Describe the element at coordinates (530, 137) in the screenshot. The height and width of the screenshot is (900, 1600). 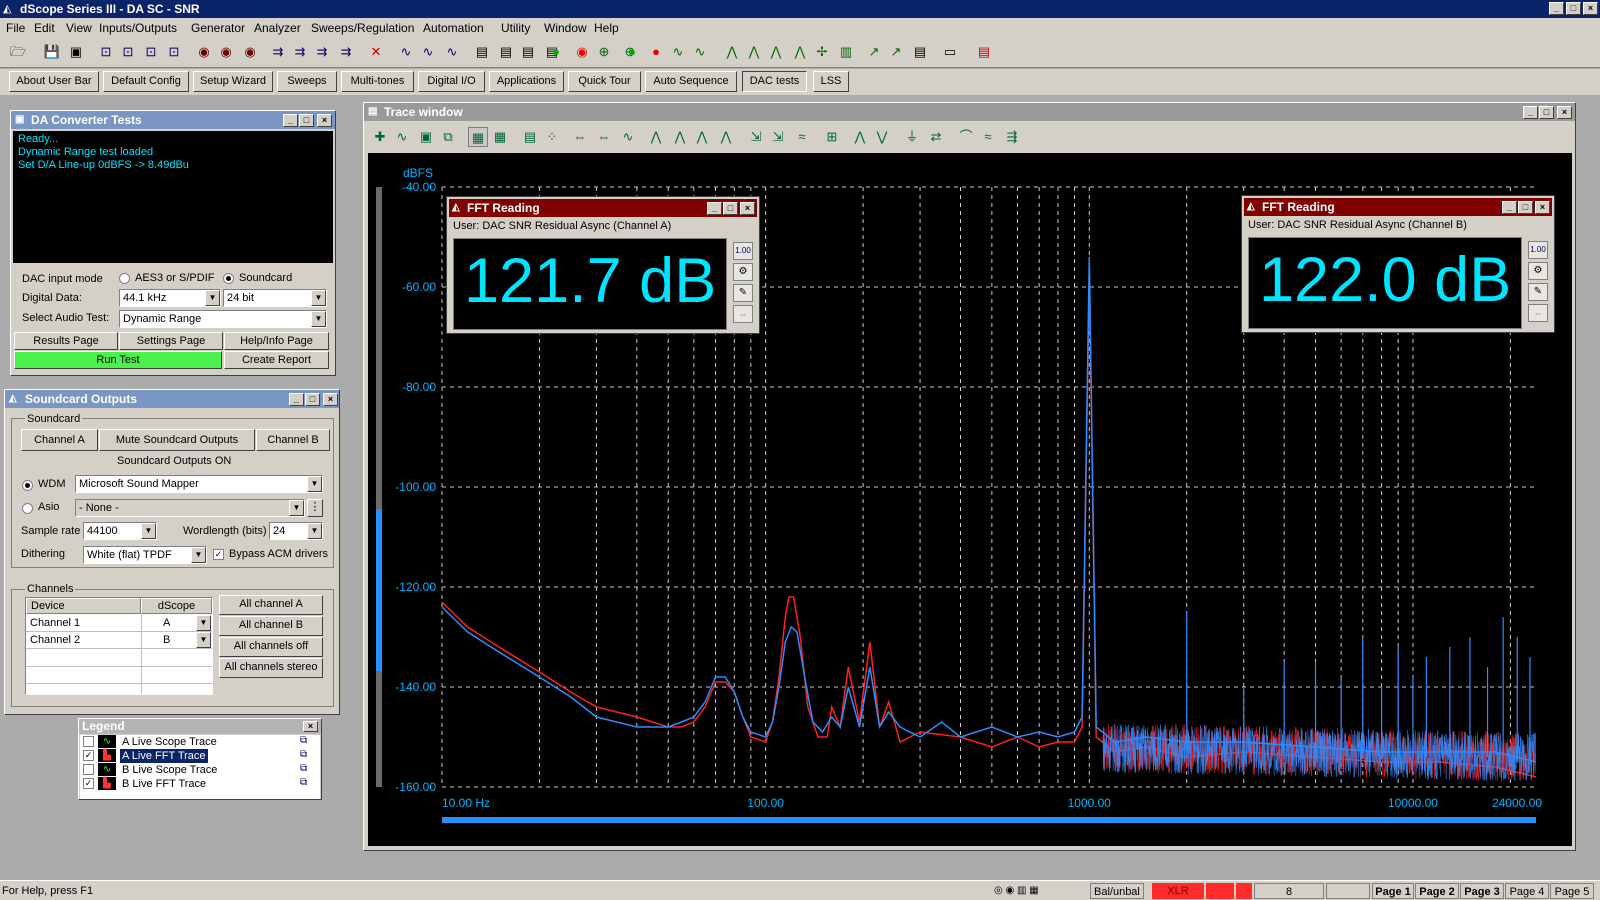
I see `trace-tool-6-icon: ▤` at that location.